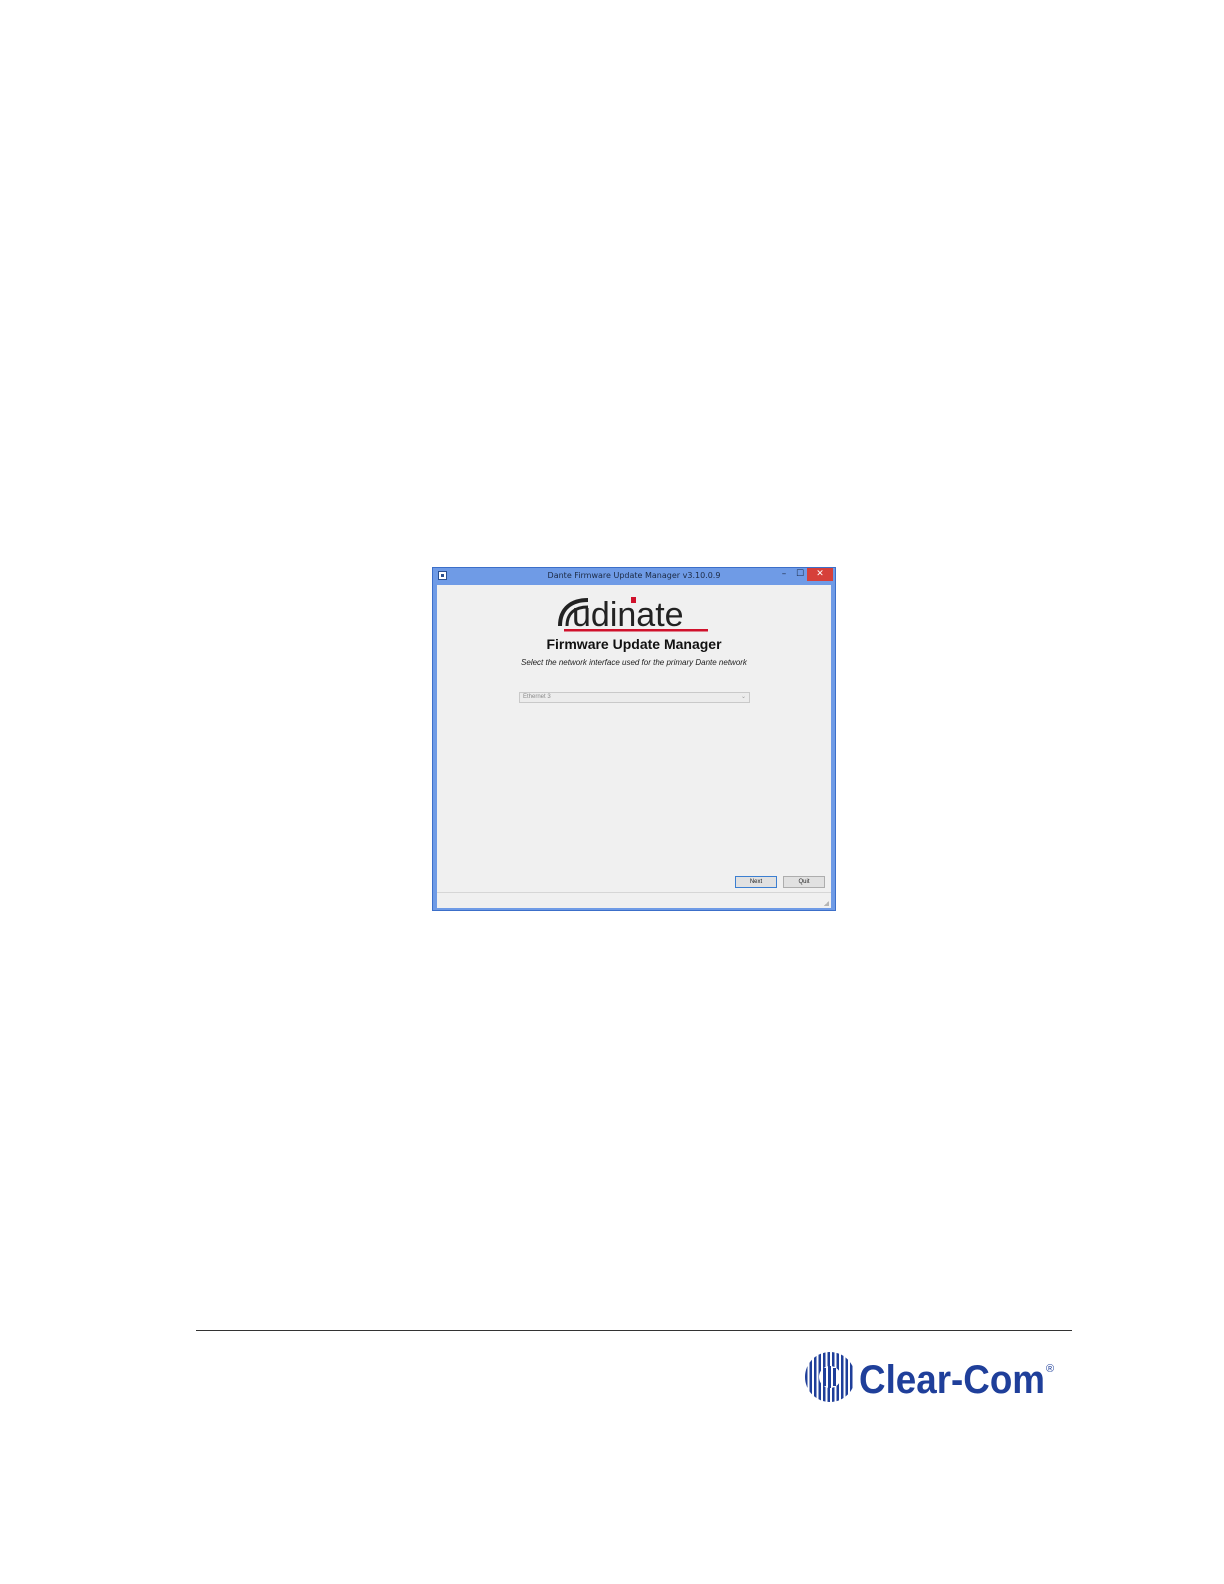 The height and width of the screenshot is (1584, 1224). I want to click on product-name: Firmware Update Manager, so click(634, 644).